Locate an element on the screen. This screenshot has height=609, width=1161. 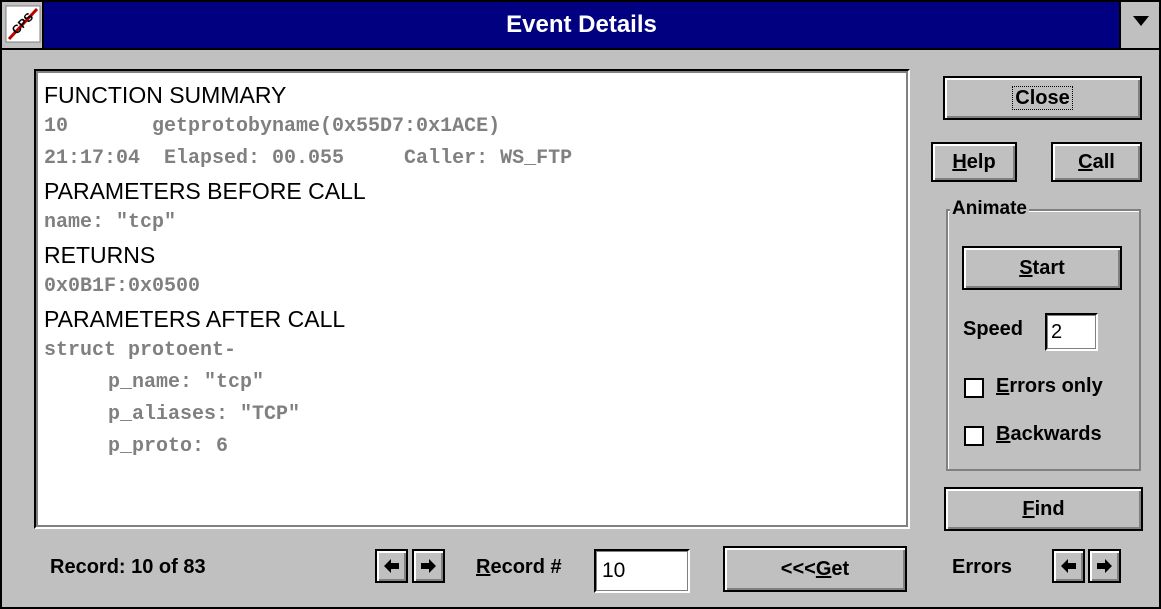
backwards-accel: B is located at coordinates (1003, 434).